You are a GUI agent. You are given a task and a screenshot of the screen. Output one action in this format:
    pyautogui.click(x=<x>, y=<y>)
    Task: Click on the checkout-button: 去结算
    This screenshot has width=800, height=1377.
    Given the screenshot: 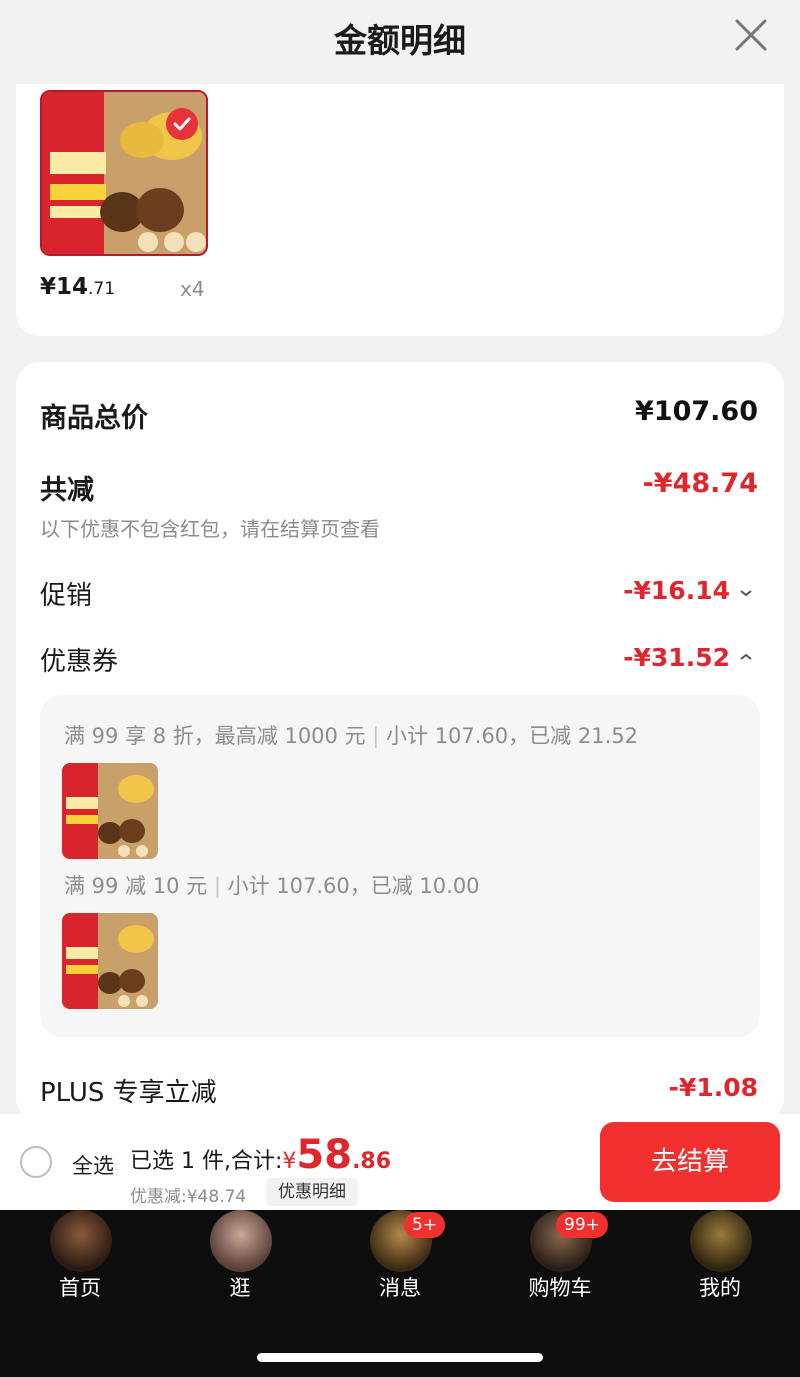 What is the action you would take?
    pyautogui.click(x=690, y=1162)
    